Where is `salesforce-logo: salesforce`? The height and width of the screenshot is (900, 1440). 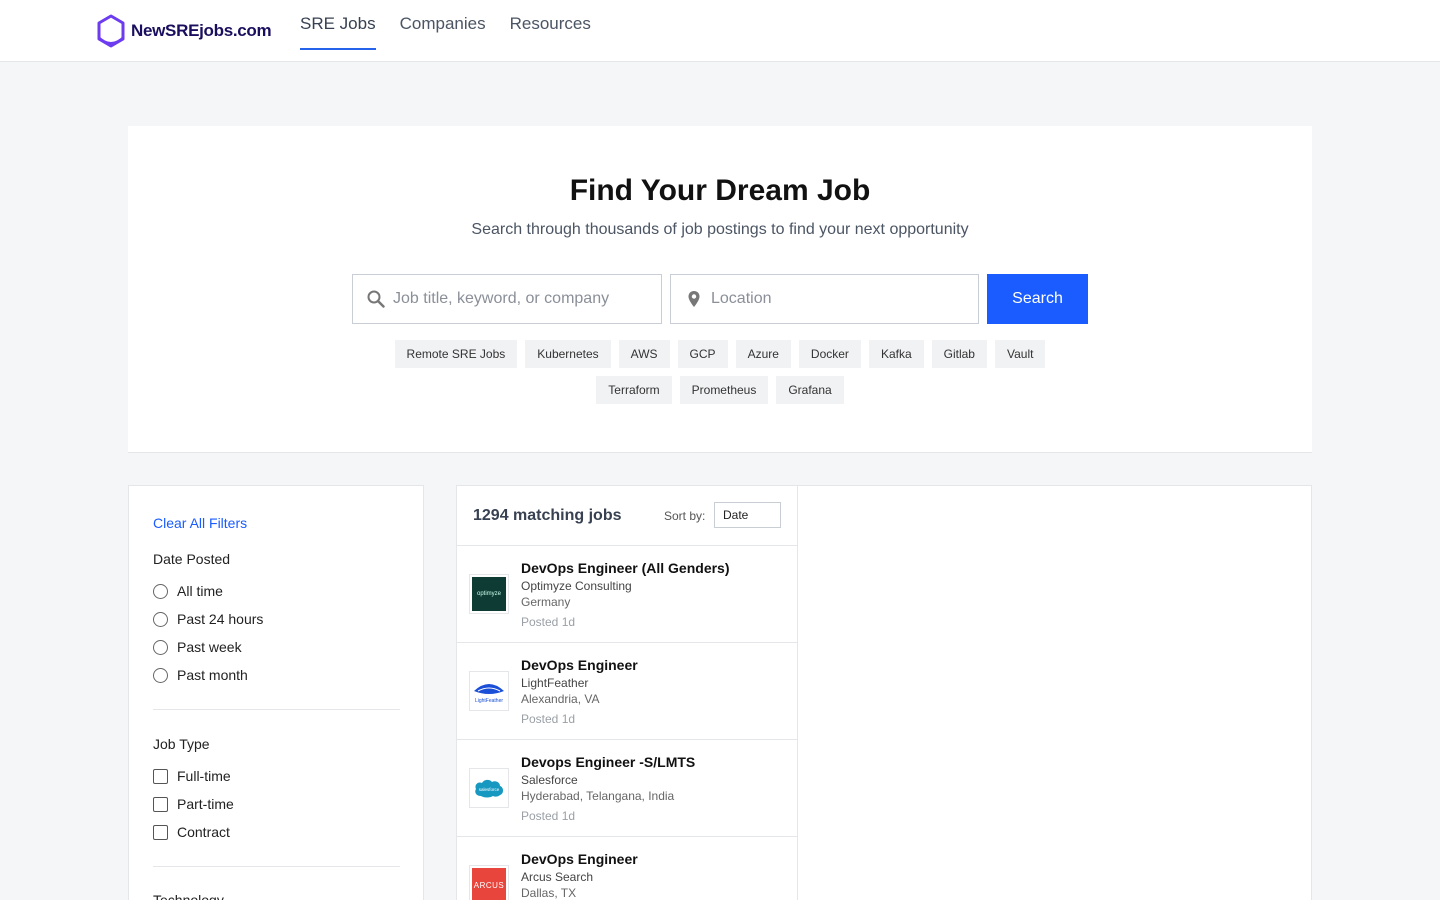
salesforce-logo: salesforce is located at coordinates (489, 788).